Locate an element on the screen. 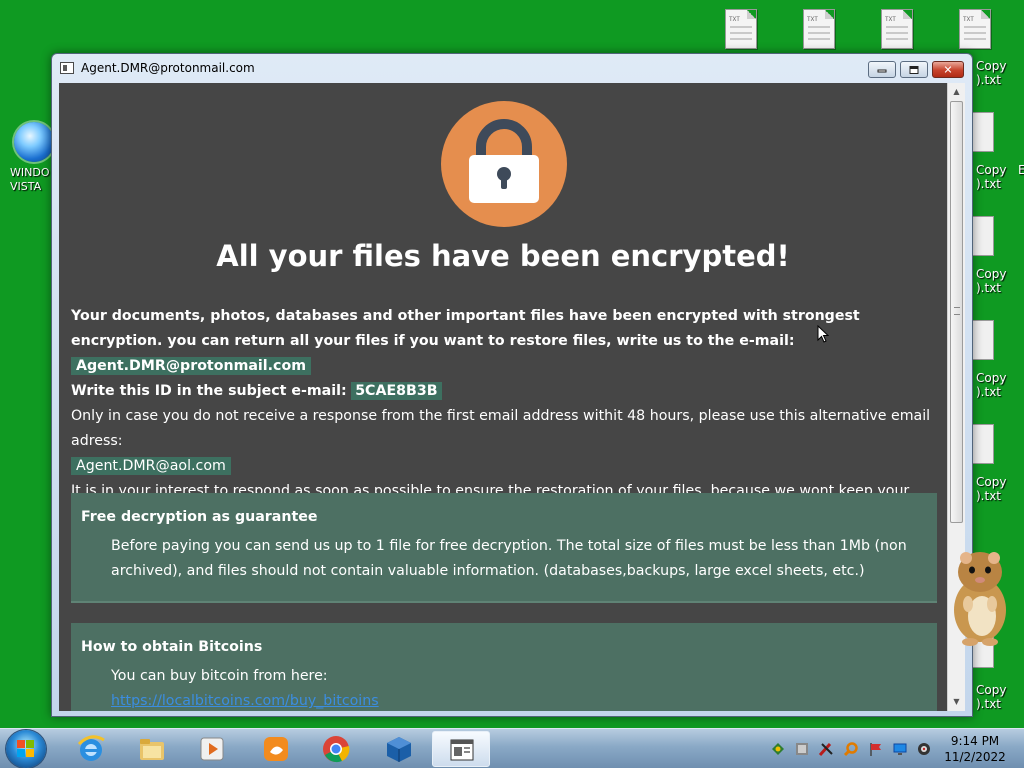 This screenshot has width=1024, height=768. maximize-icon is located at coordinates (914, 69).